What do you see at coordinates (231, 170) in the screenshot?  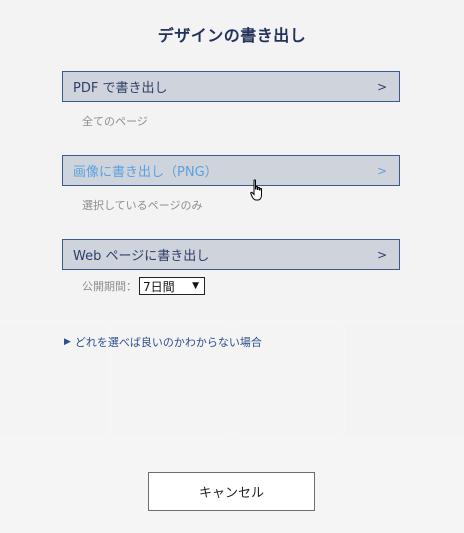 I see `export-png-button: 画像に書き出し（PNG） >` at bounding box center [231, 170].